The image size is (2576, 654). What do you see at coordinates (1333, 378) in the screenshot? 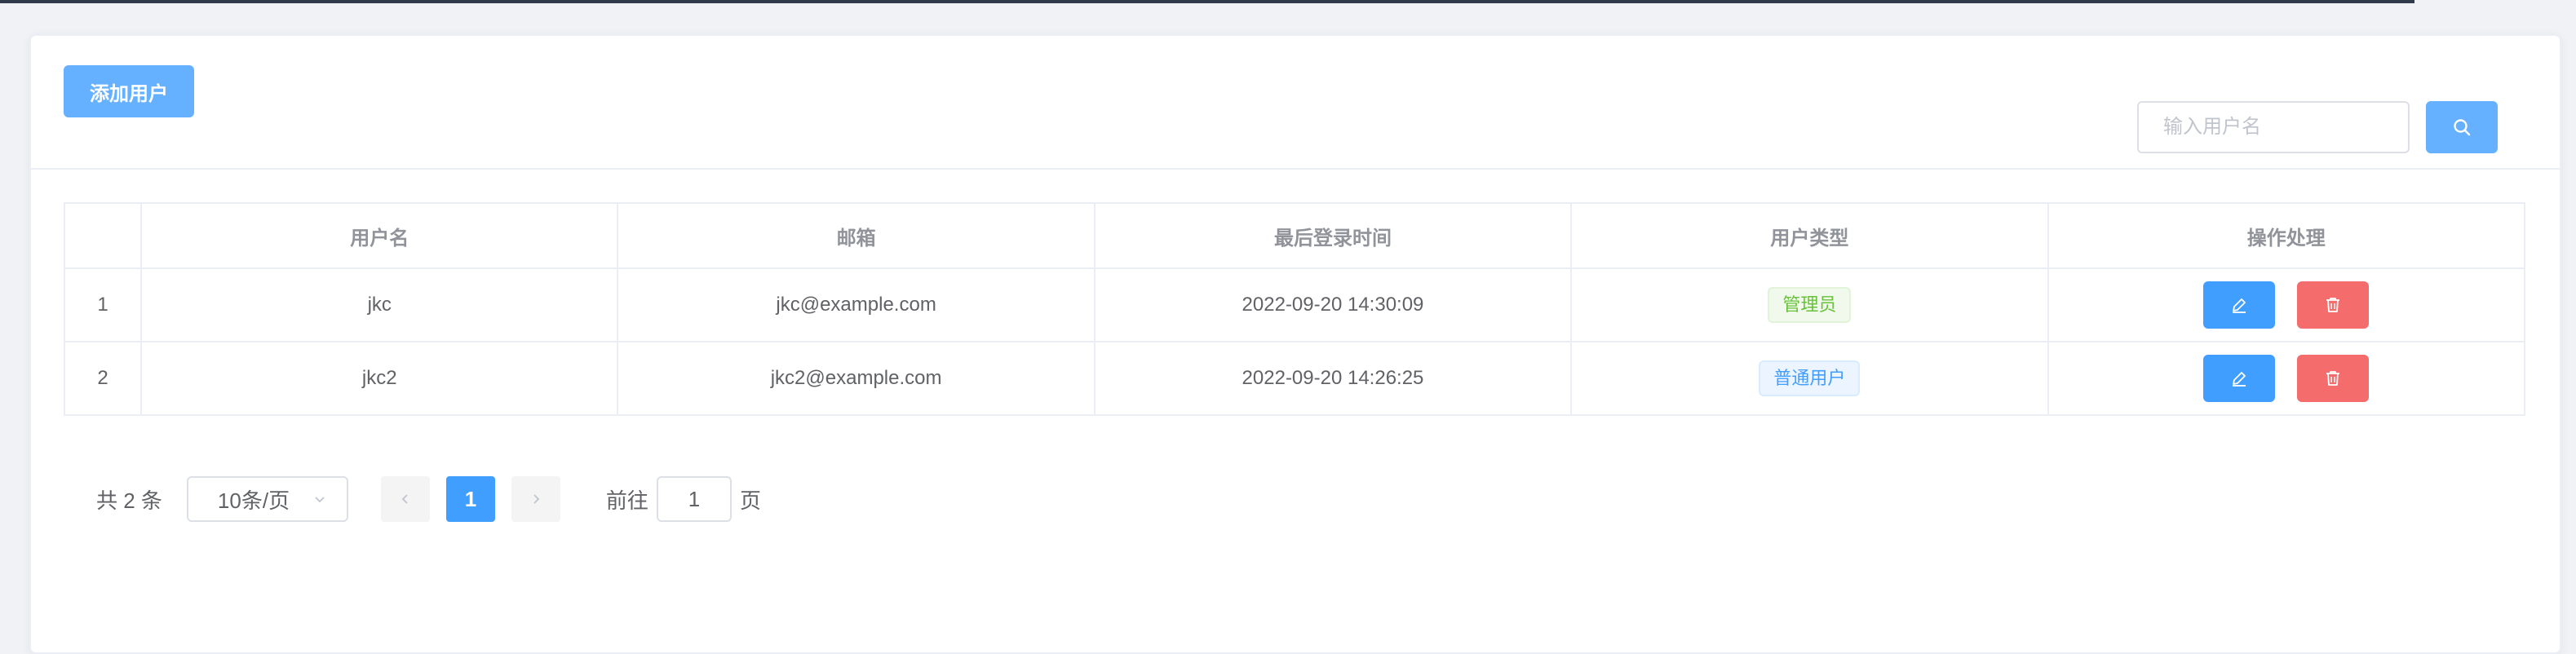
I see `last-login-cell: 2022-09-20 14:26:25` at bounding box center [1333, 378].